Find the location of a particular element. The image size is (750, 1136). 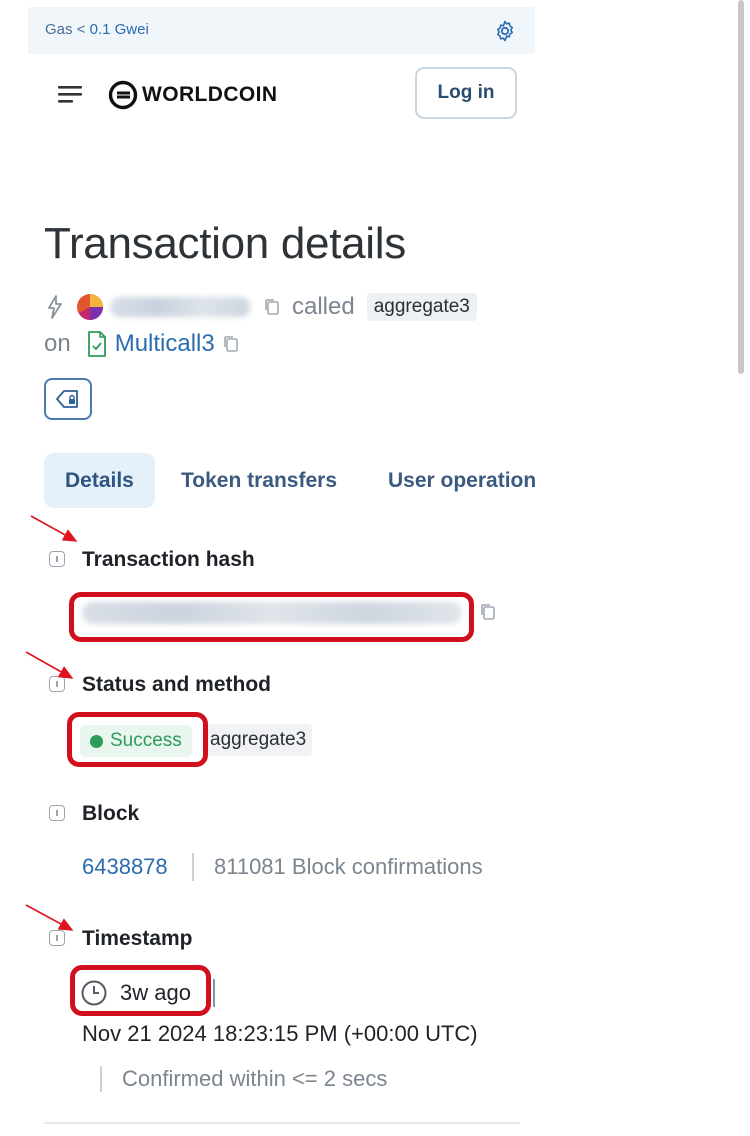

timestamp-absolute: Nov 21 2024 18:23:15 PM (+00:00 UTC) is located at coordinates (280, 1033).